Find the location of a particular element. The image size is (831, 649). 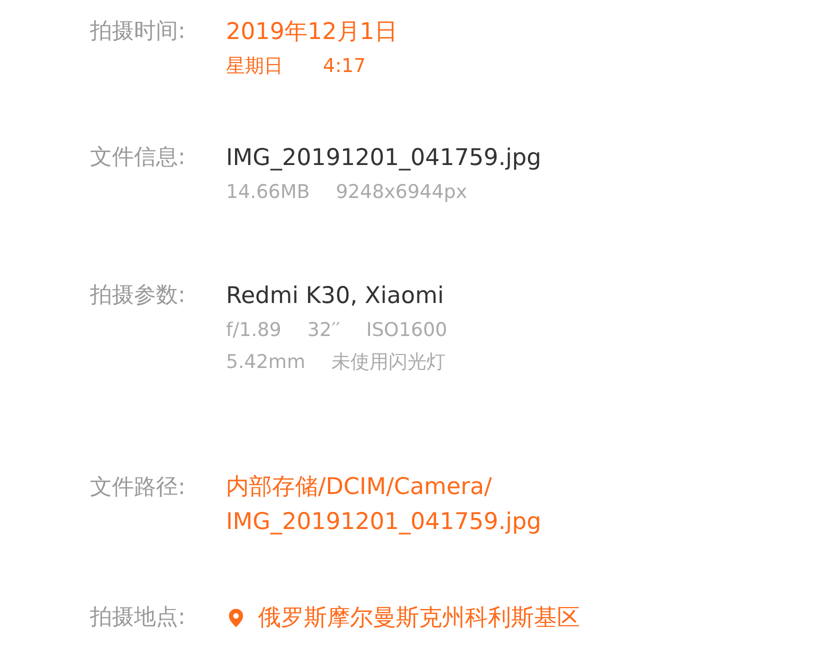

field-label: 文件路径: is located at coordinates (138, 488).